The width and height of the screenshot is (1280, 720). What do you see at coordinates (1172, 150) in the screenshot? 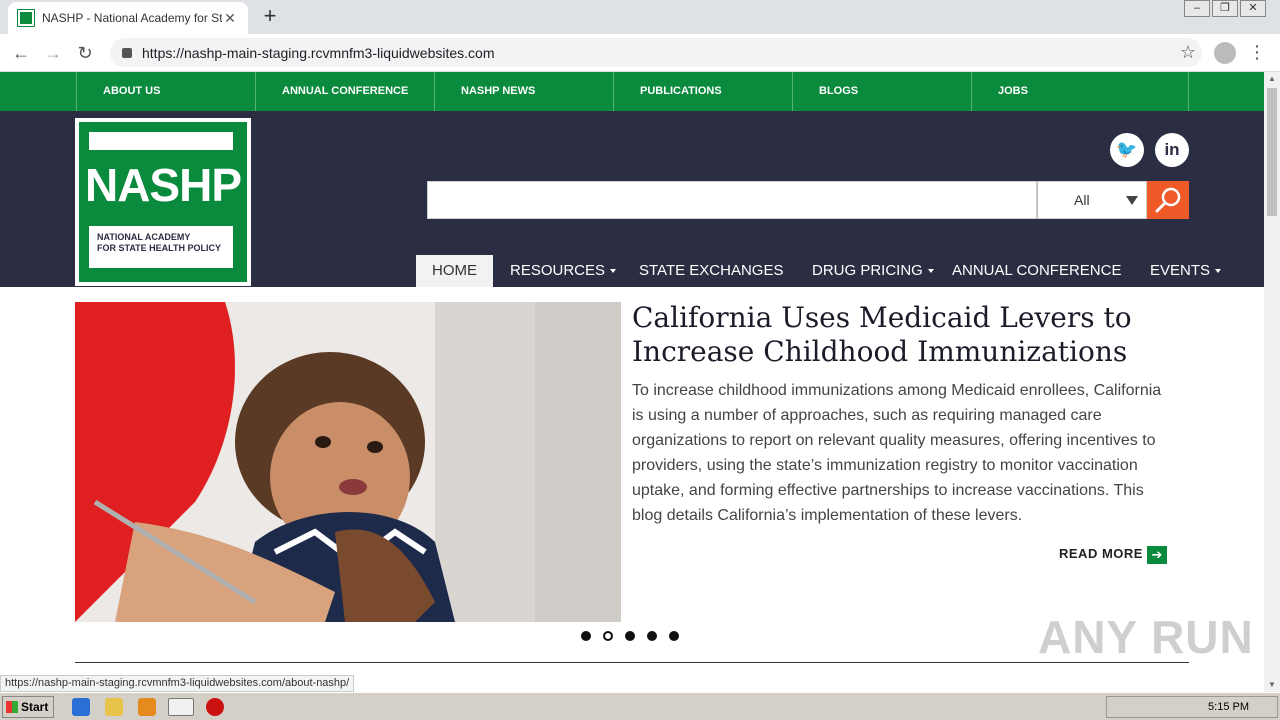
I see `linkedin-icon: in` at bounding box center [1172, 150].